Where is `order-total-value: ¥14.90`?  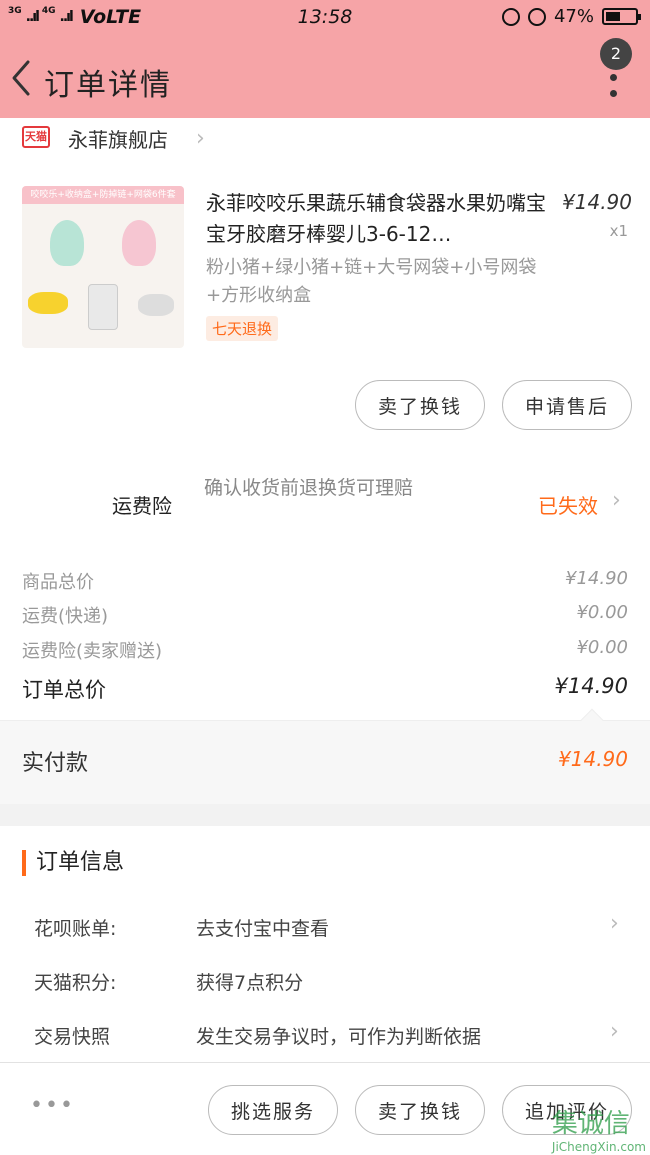 order-total-value: ¥14.90 is located at coordinates (591, 686).